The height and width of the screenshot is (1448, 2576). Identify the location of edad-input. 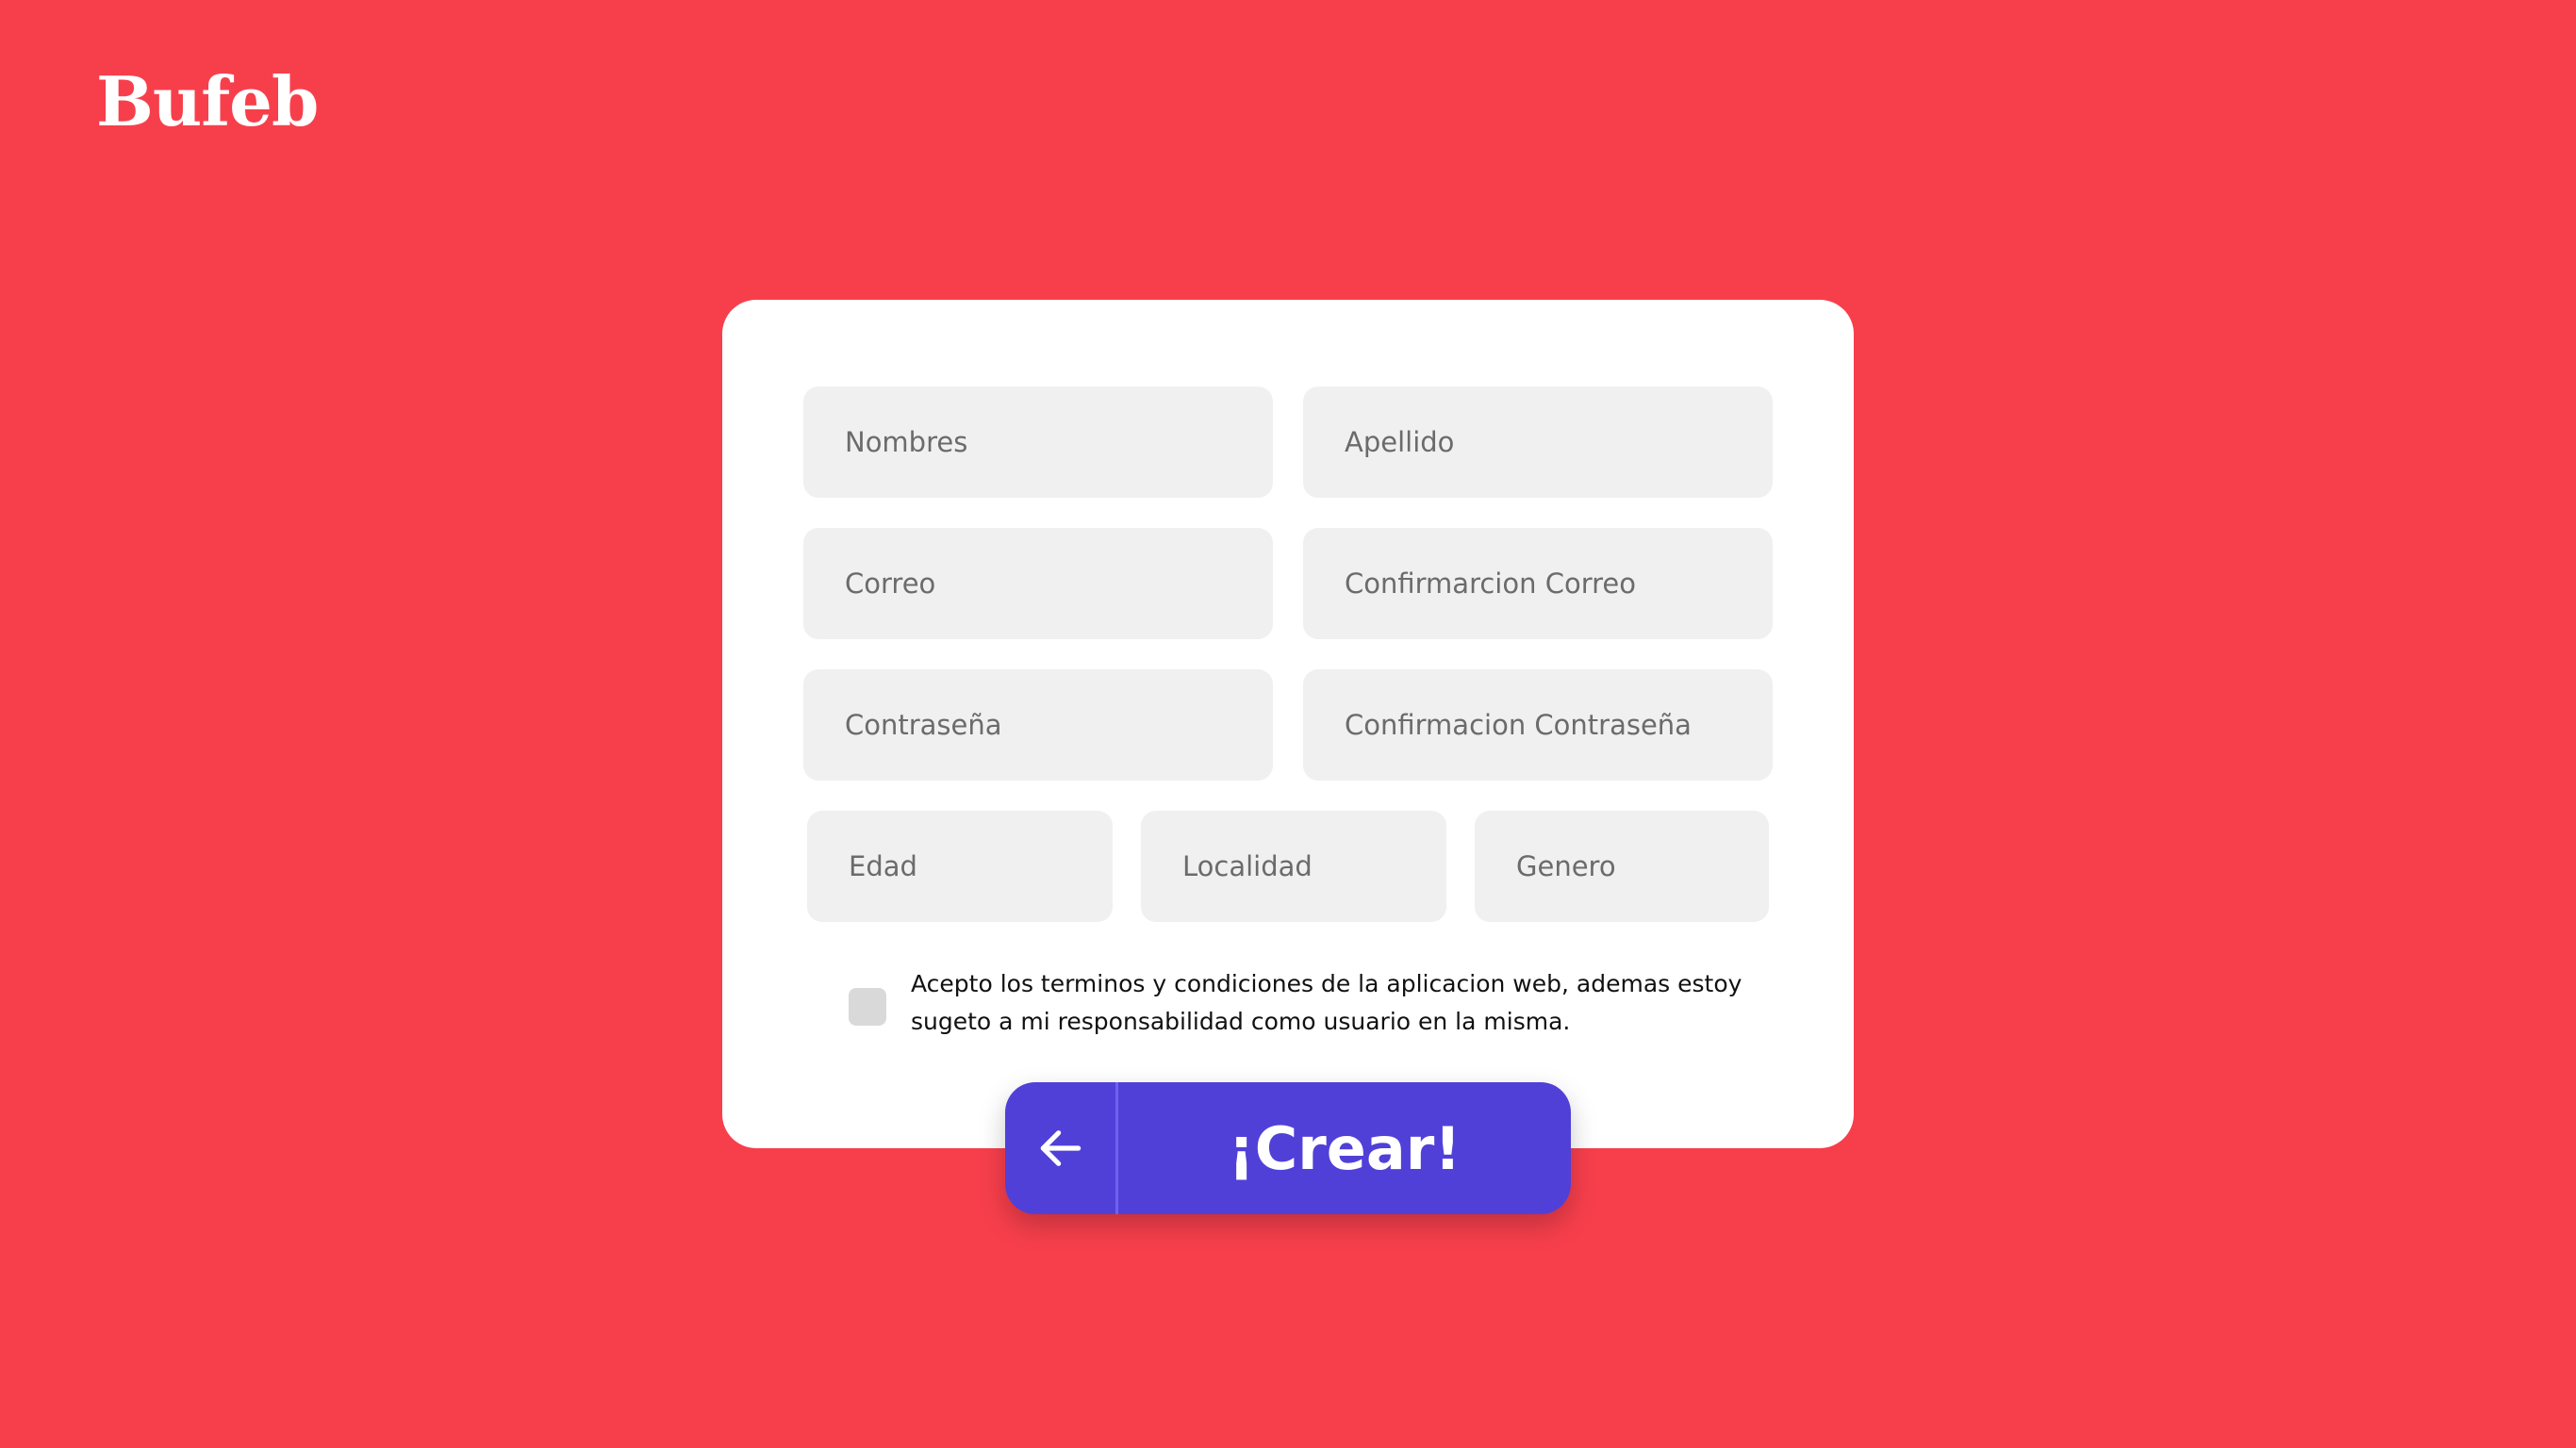
(960, 866).